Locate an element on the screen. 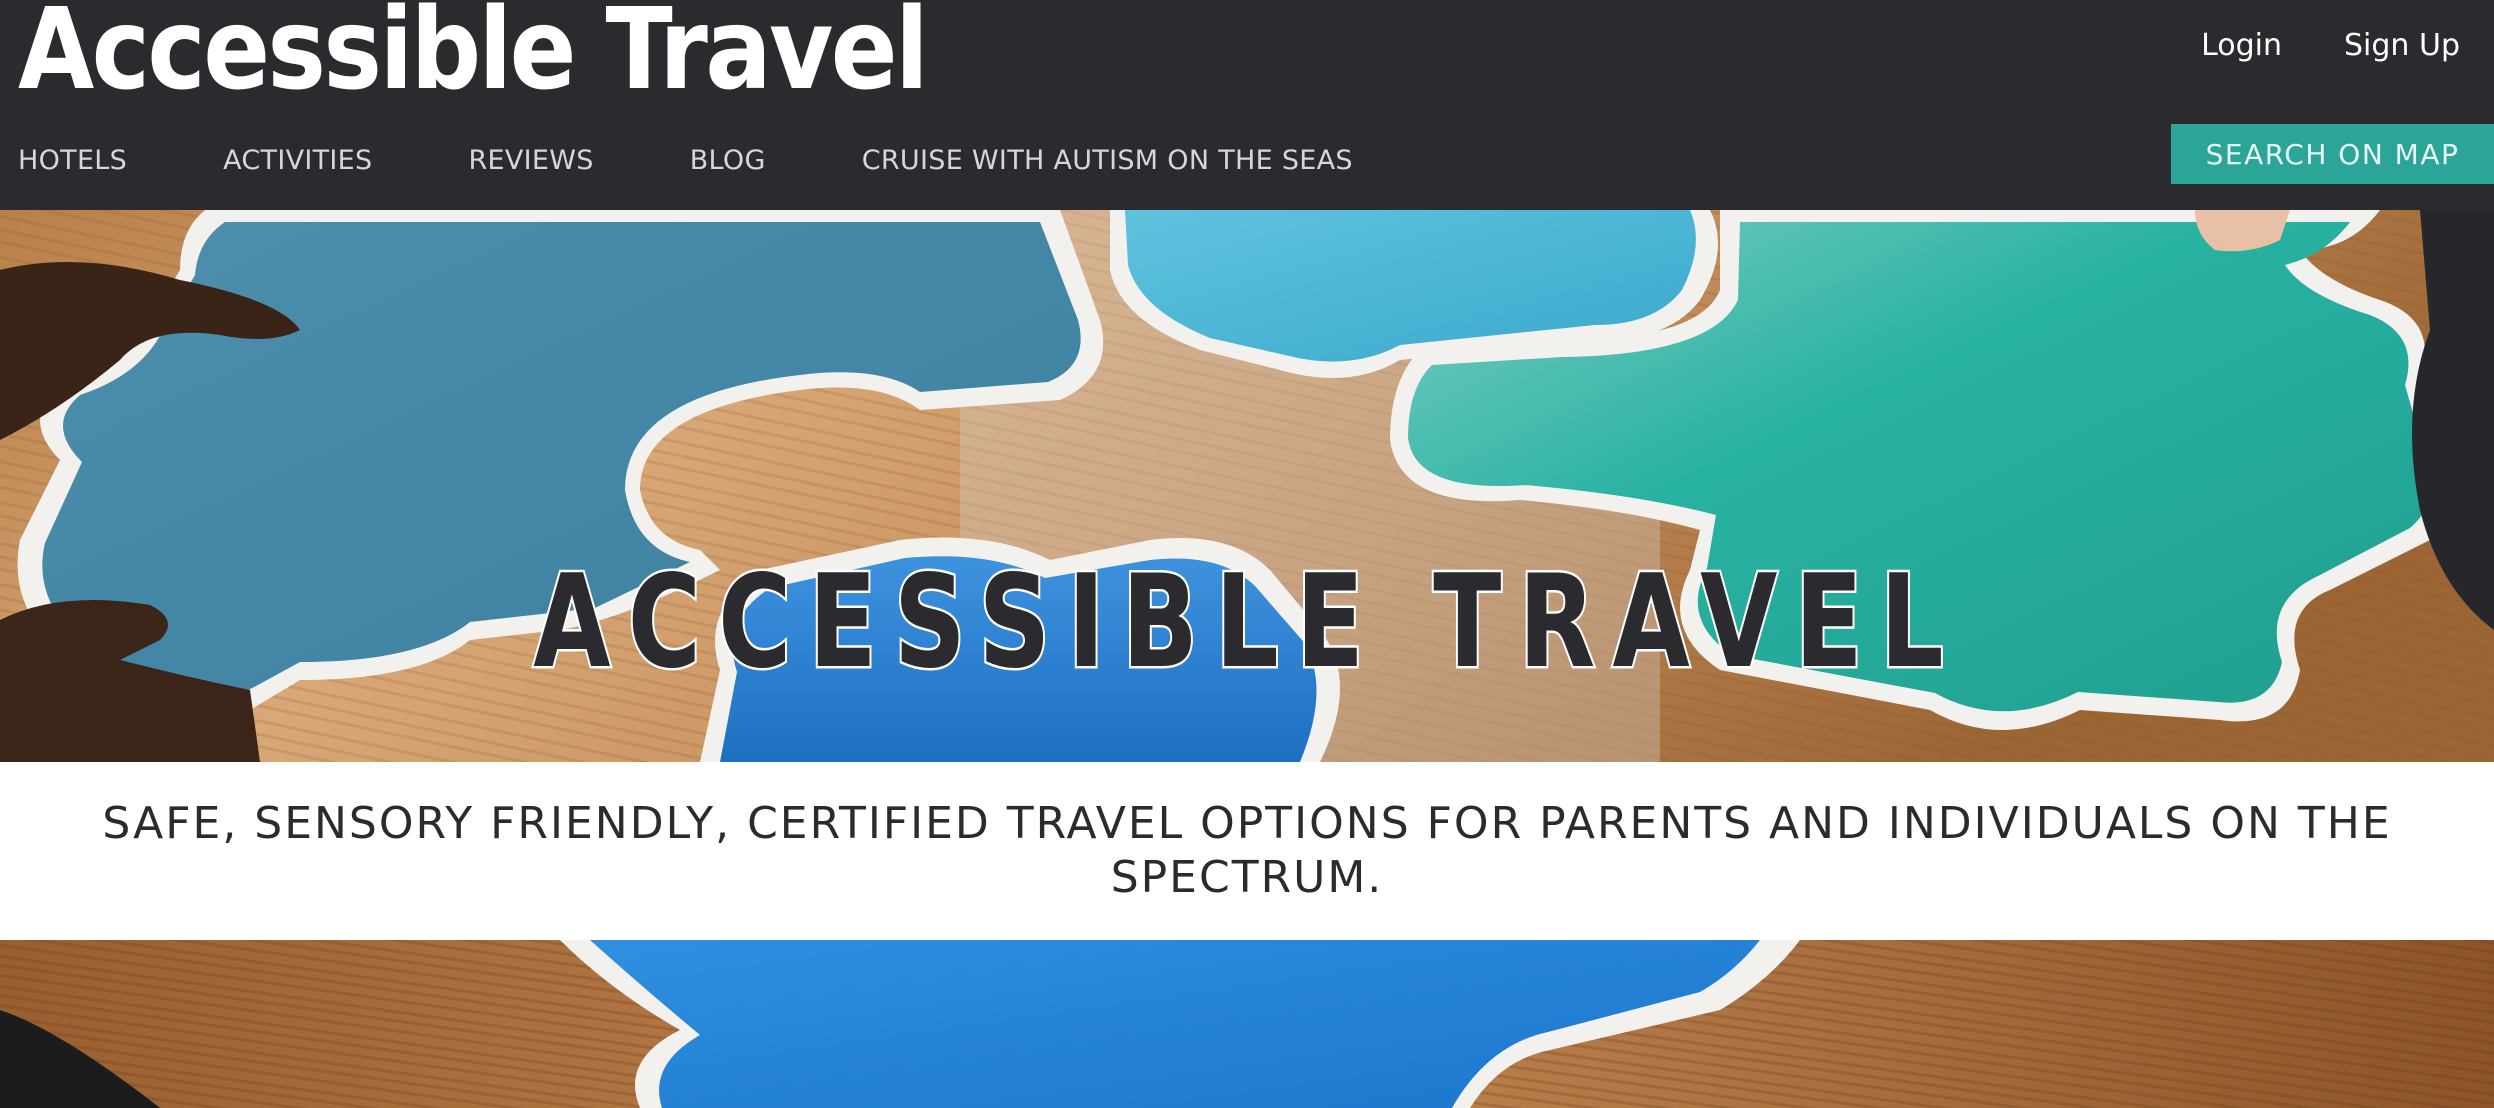 The height and width of the screenshot is (1108, 2494). hero-title: ACCESSIBLE TRAVEL is located at coordinates (1246, 623).